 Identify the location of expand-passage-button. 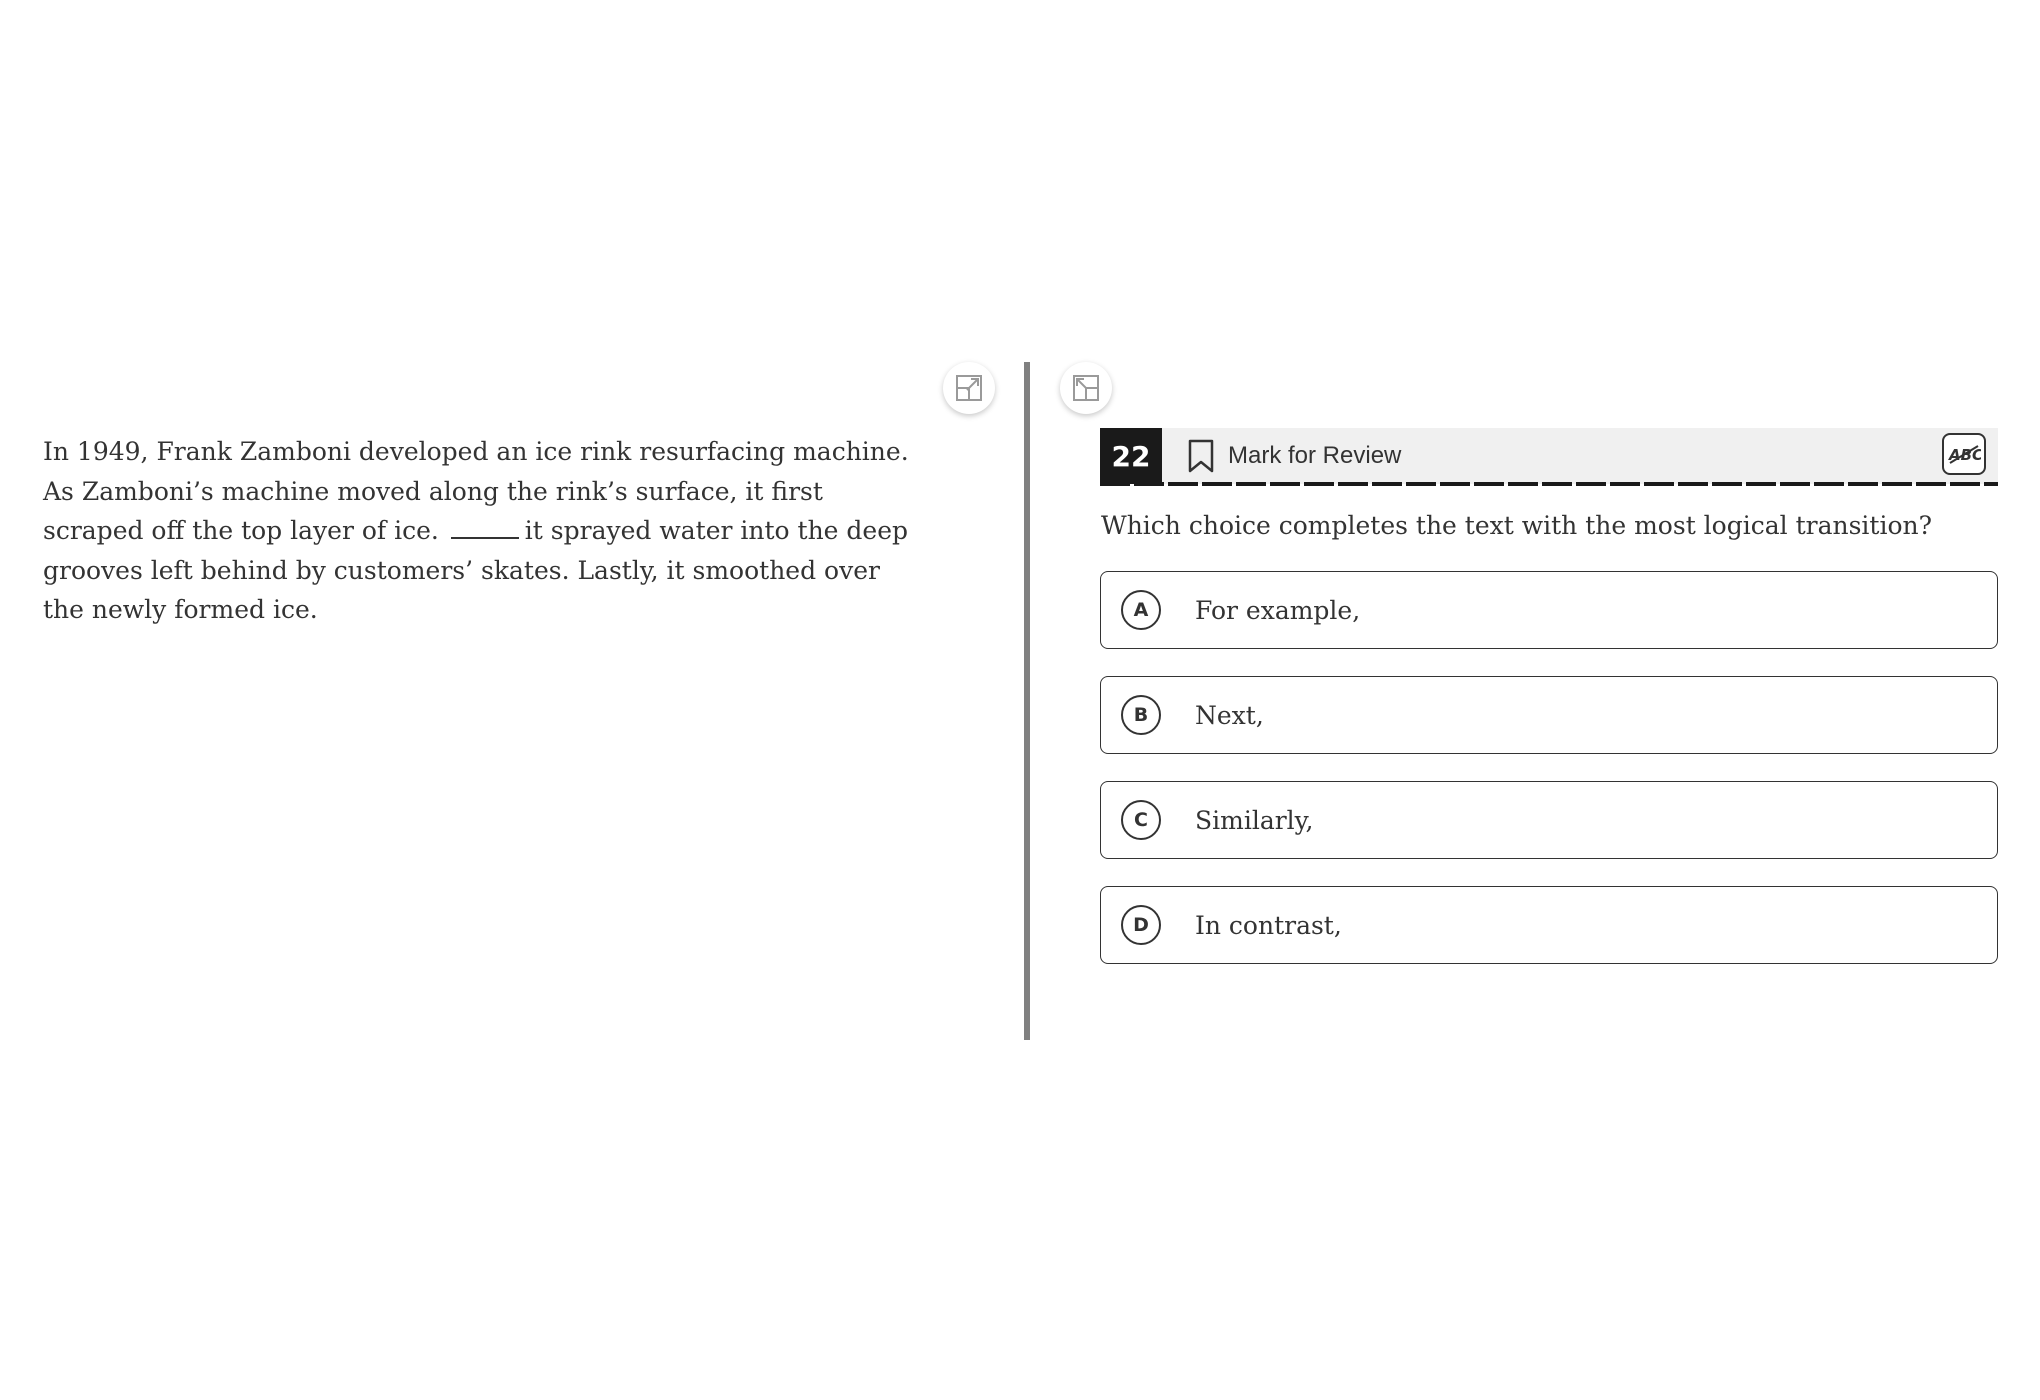
(969, 388).